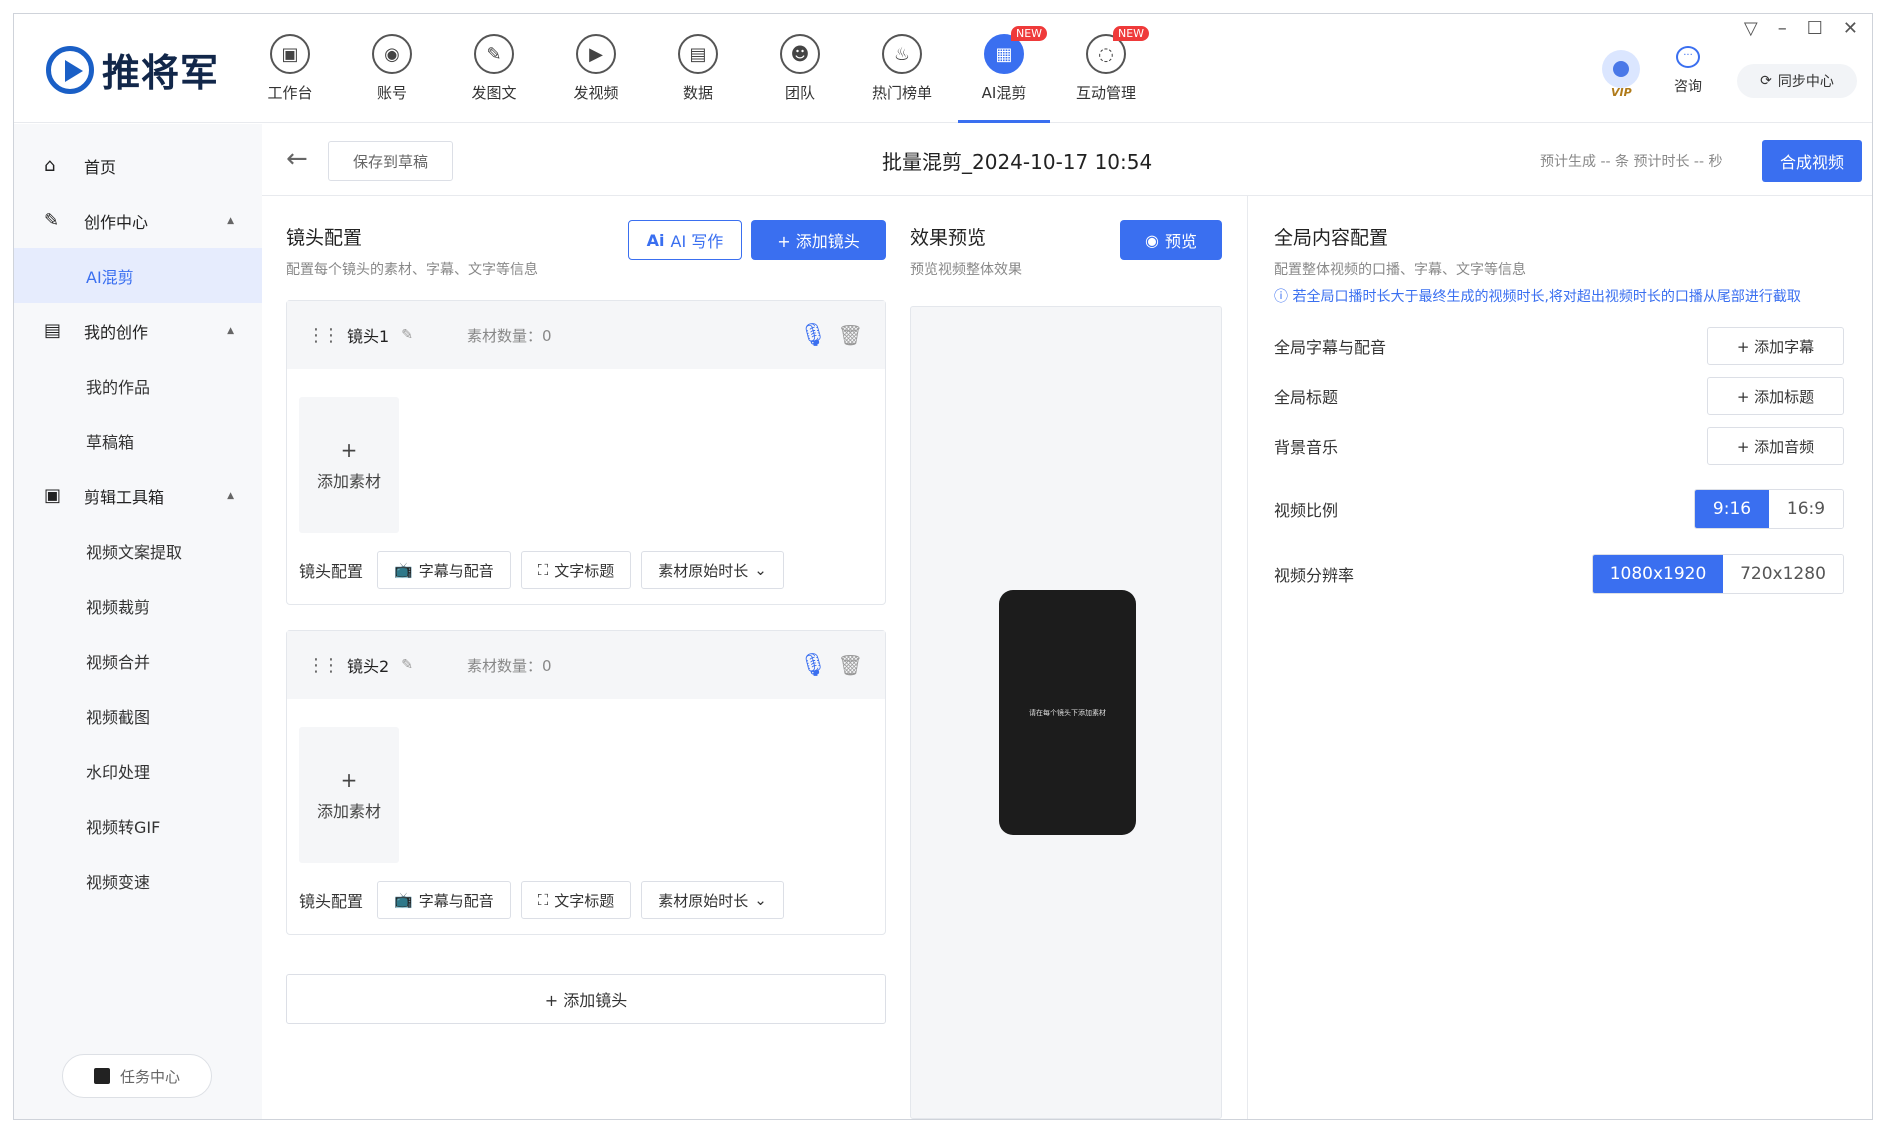  I want to click on sidebar-item-home: ⌂ 首页, so click(138, 165).